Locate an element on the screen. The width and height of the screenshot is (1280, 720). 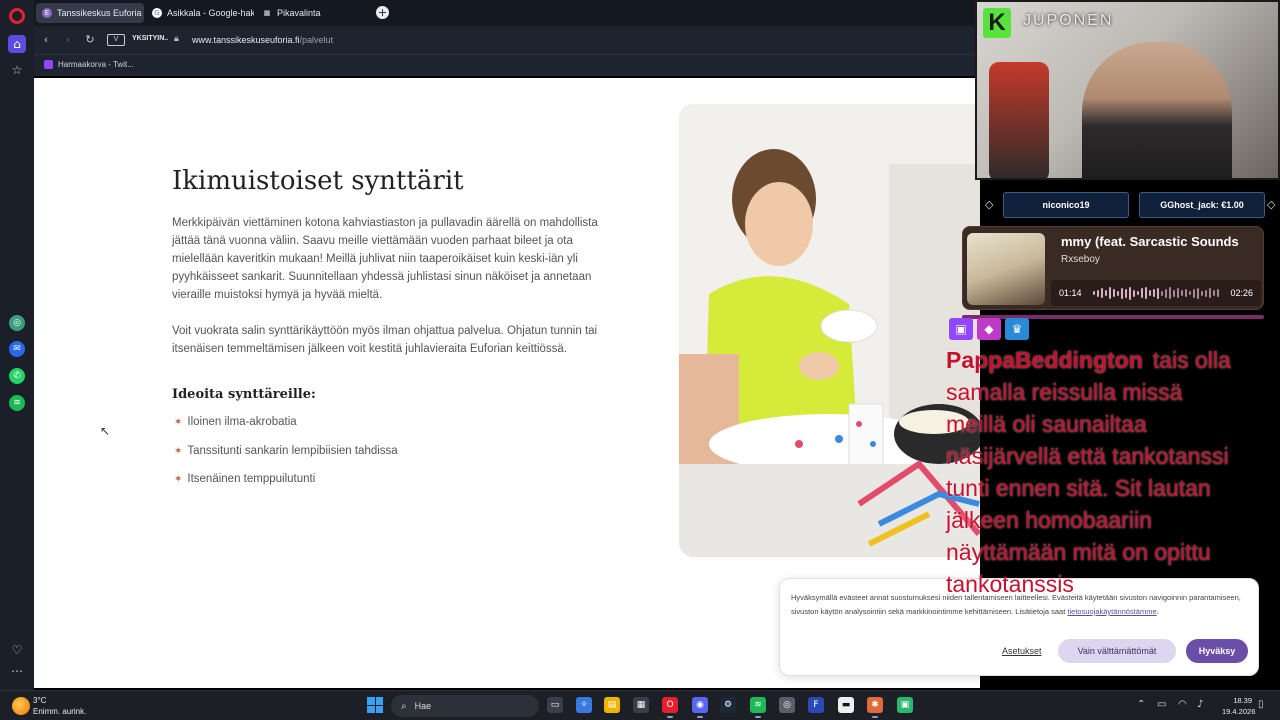
cookie-settings-button: Asetukset is located at coordinates (1022, 651).